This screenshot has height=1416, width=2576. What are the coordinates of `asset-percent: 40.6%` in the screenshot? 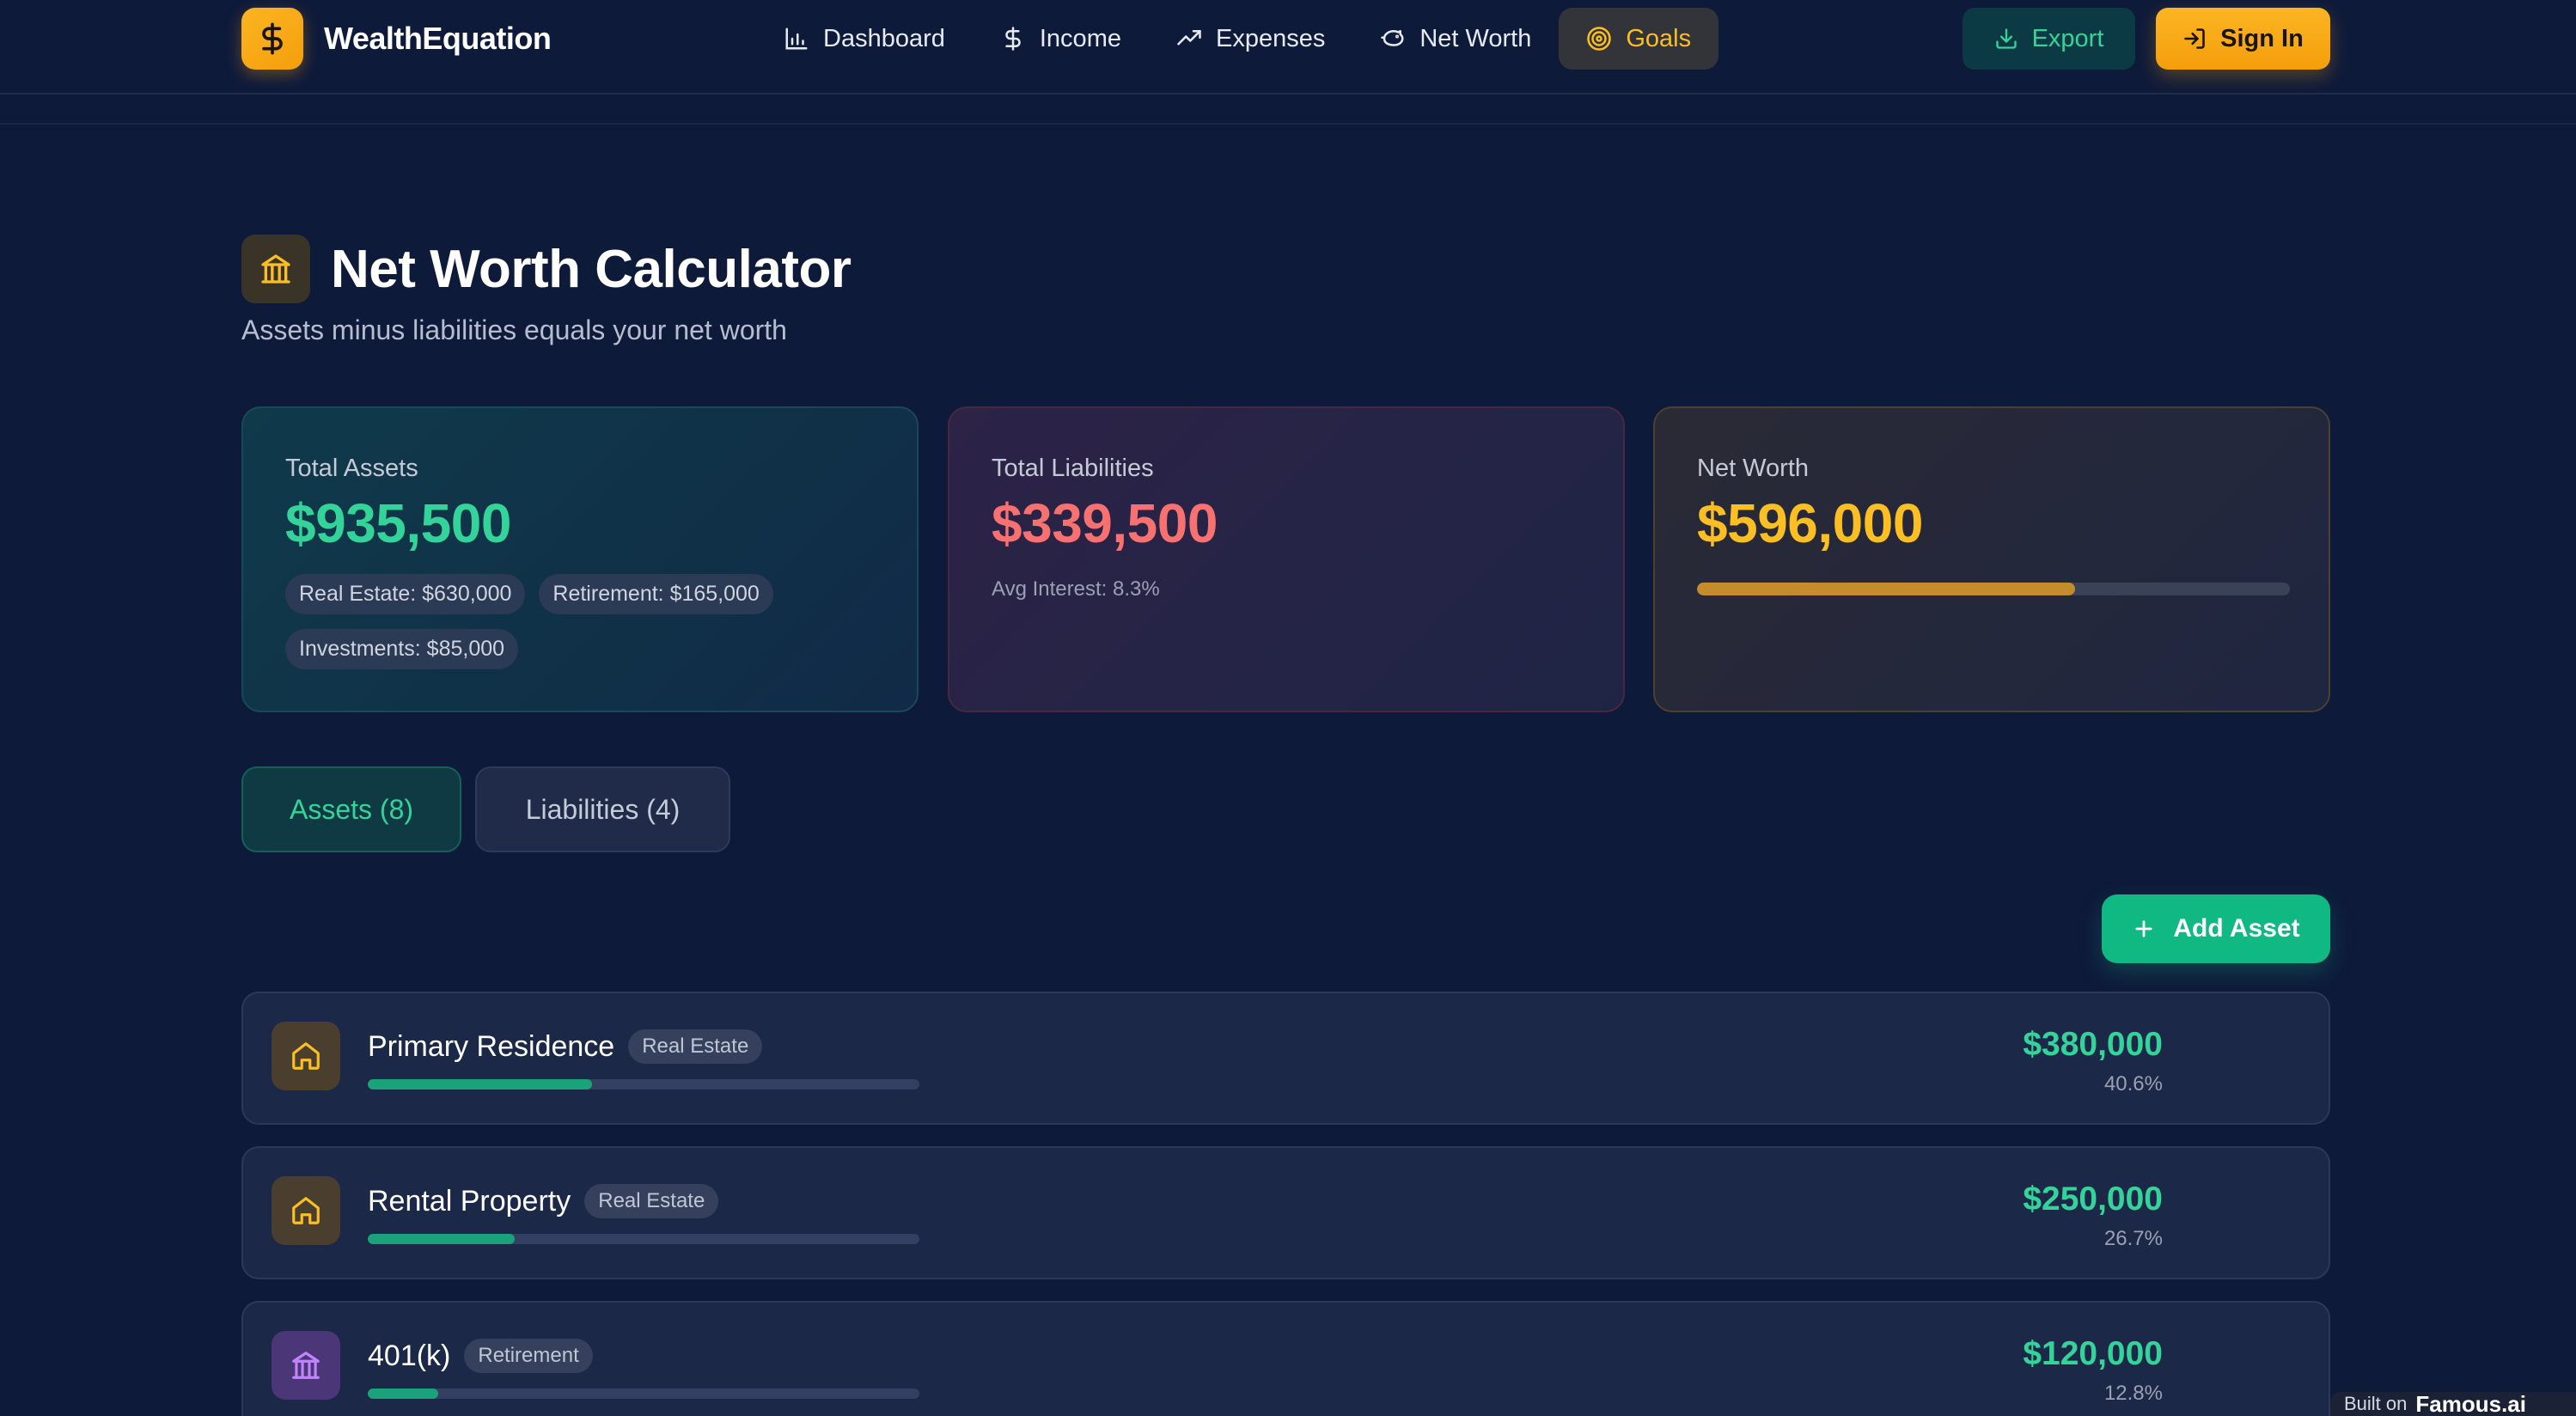 It's located at (2133, 1084).